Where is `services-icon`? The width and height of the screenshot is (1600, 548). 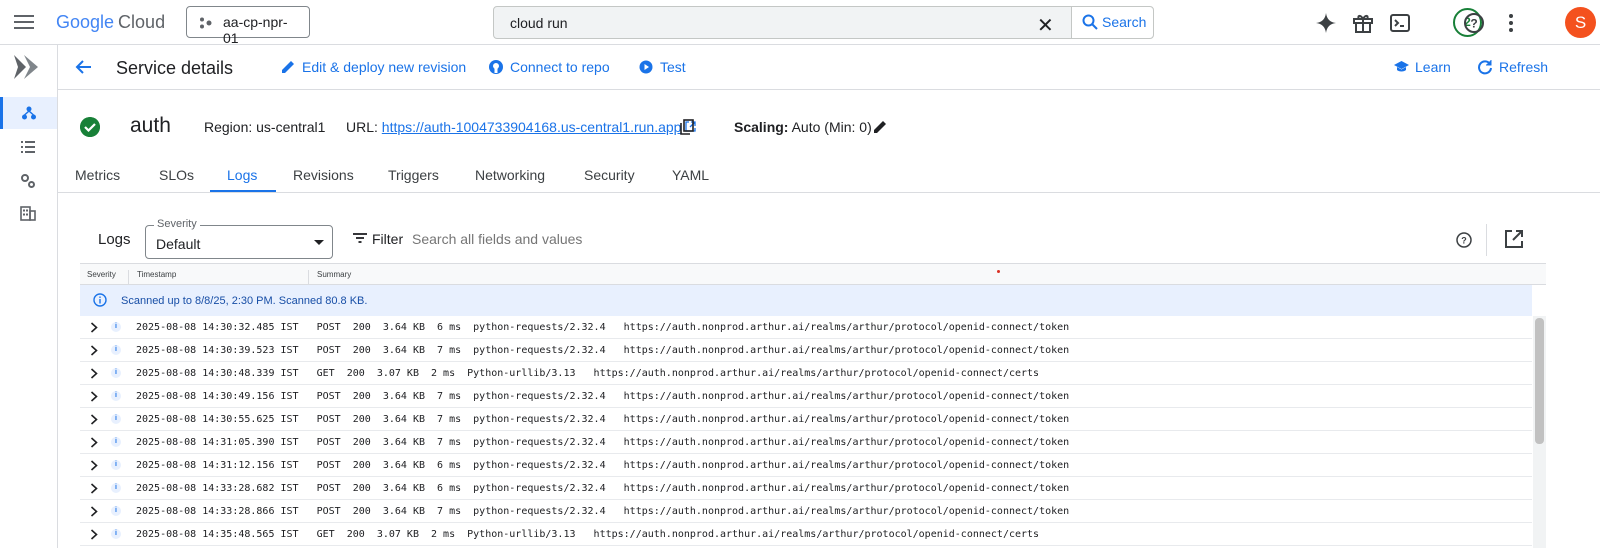 services-icon is located at coordinates (29, 113).